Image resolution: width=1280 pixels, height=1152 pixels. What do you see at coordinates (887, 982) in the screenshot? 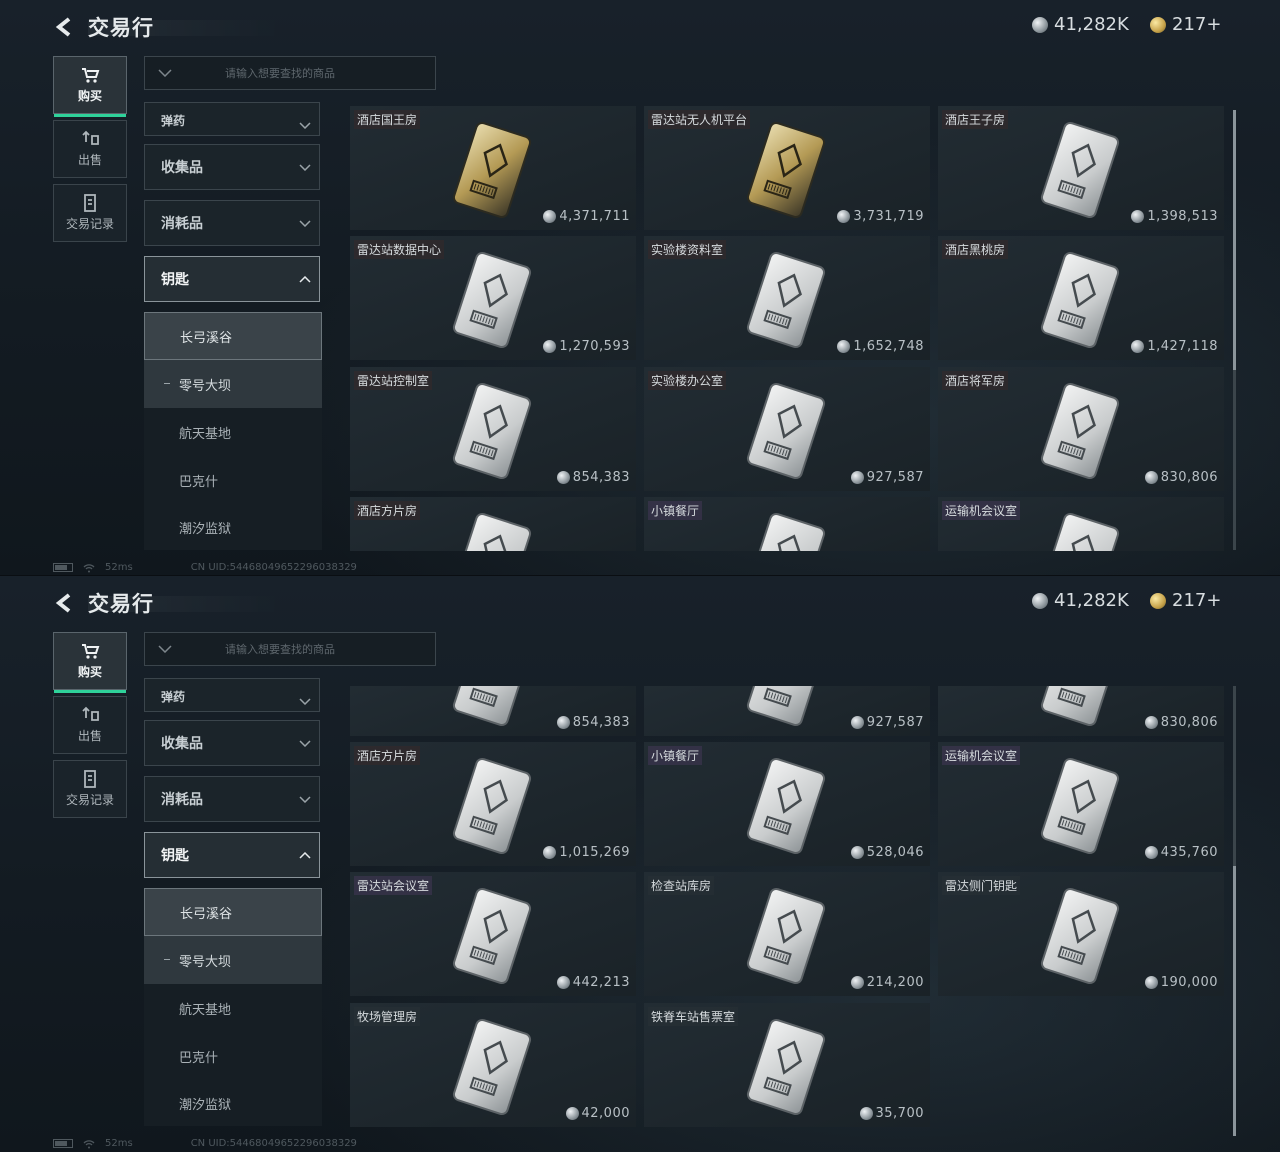
I see `item-price: 214,200` at bounding box center [887, 982].